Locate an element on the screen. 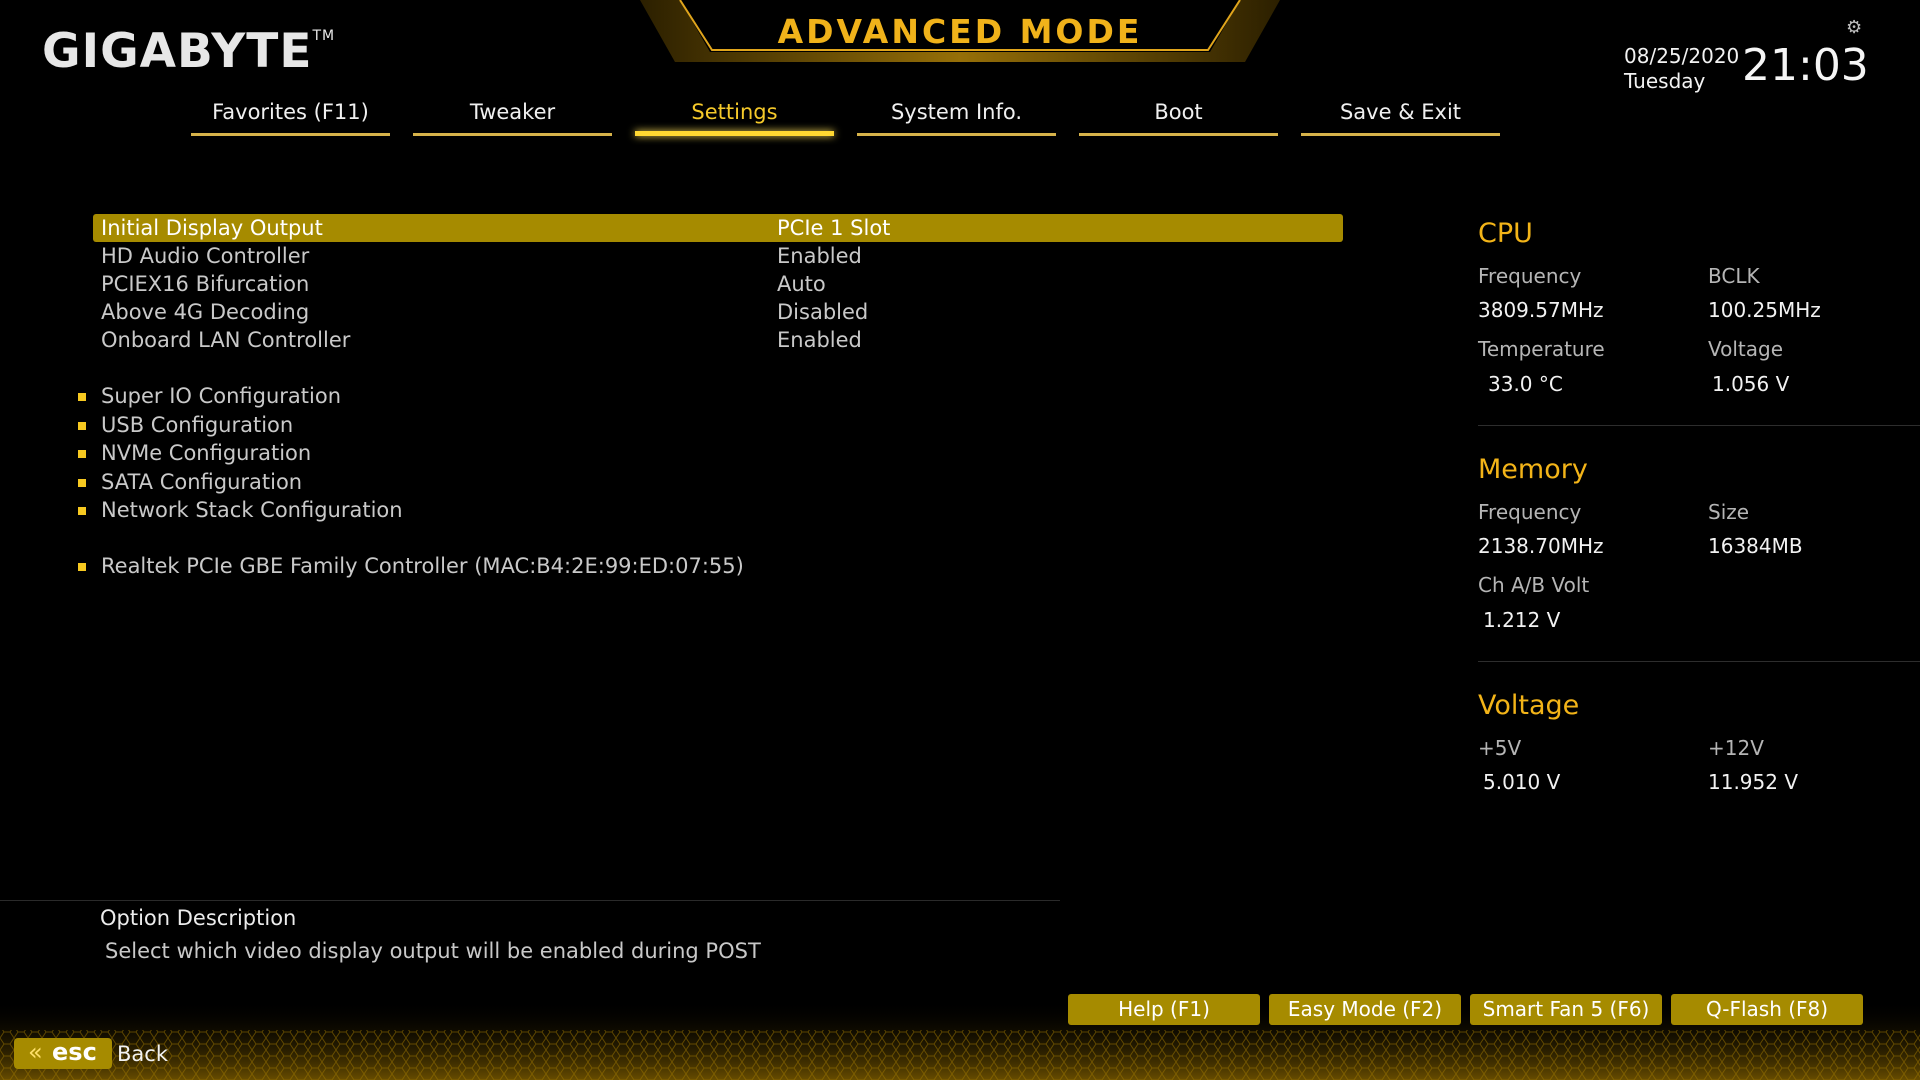 The height and width of the screenshot is (1080, 1920). tab-favorites: Favorites (F11) is located at coordinates (290, 114).